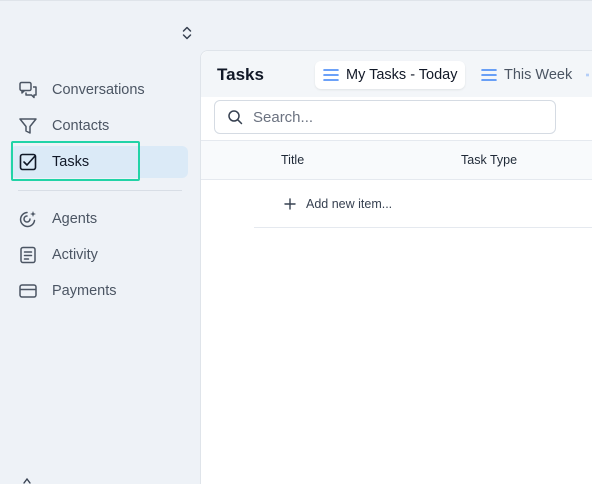 The image size is (592, 484). Describe the element at coordinates (99, 219) in the screenshot. I see `sidebar-item-agents: Agents` at that location.